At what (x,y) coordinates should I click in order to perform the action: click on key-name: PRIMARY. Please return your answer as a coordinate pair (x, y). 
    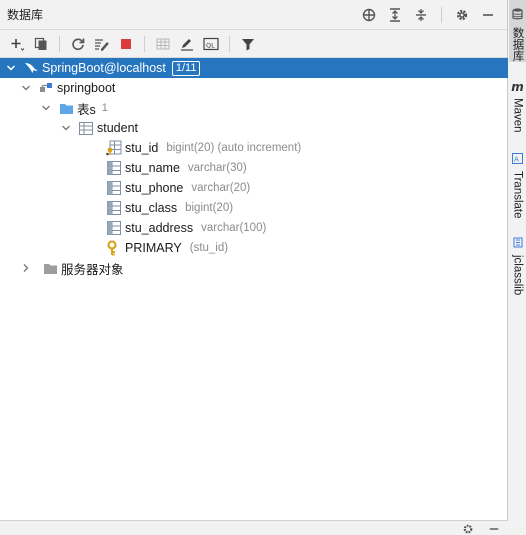
    Looking at the image, I should click on (153, 248).